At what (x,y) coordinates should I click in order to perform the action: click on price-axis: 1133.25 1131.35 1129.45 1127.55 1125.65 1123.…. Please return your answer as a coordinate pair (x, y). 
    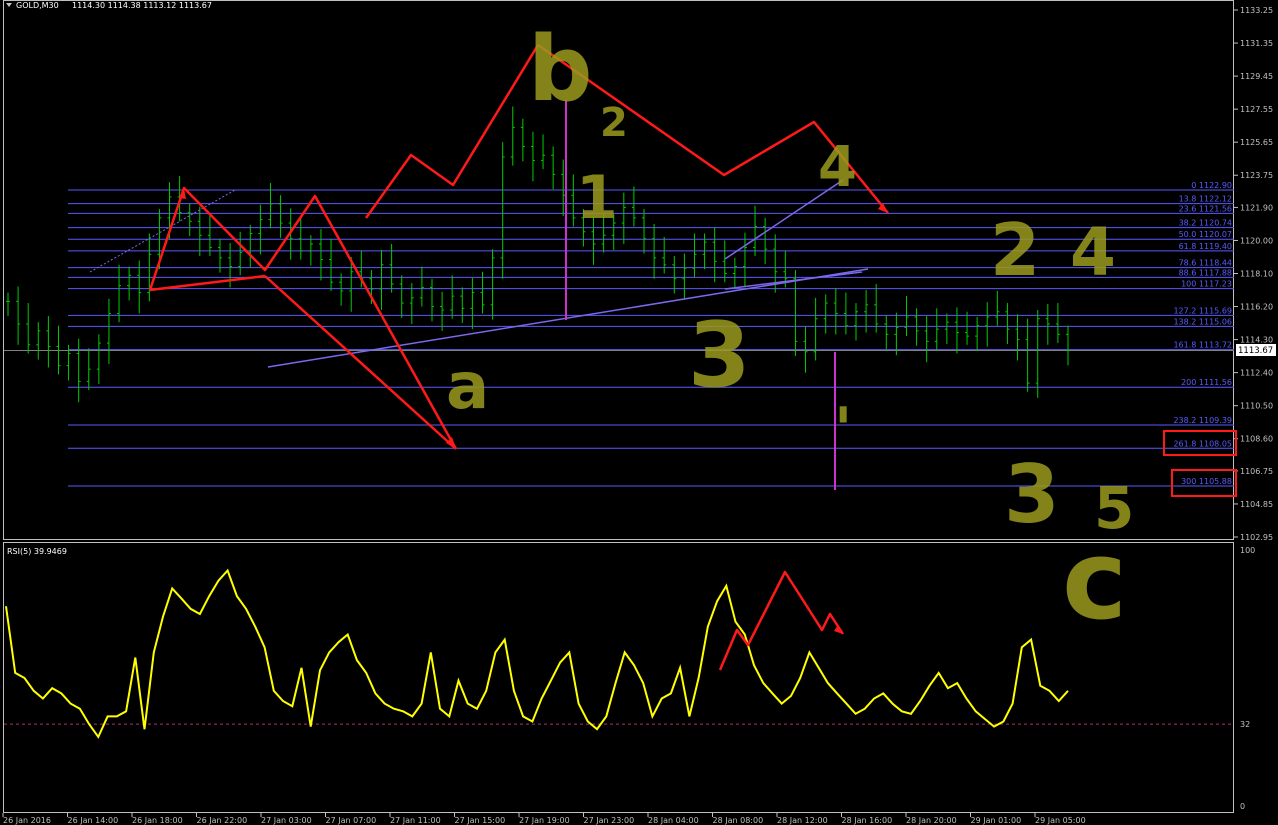
    Looking at the image, I should click on (1253, 274).